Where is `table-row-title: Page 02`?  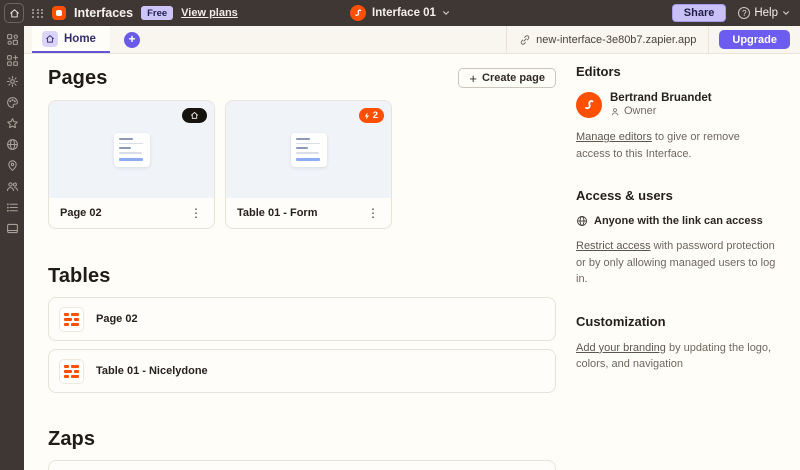 table-row-title: Page 02 is located at coordinates (117, 319).